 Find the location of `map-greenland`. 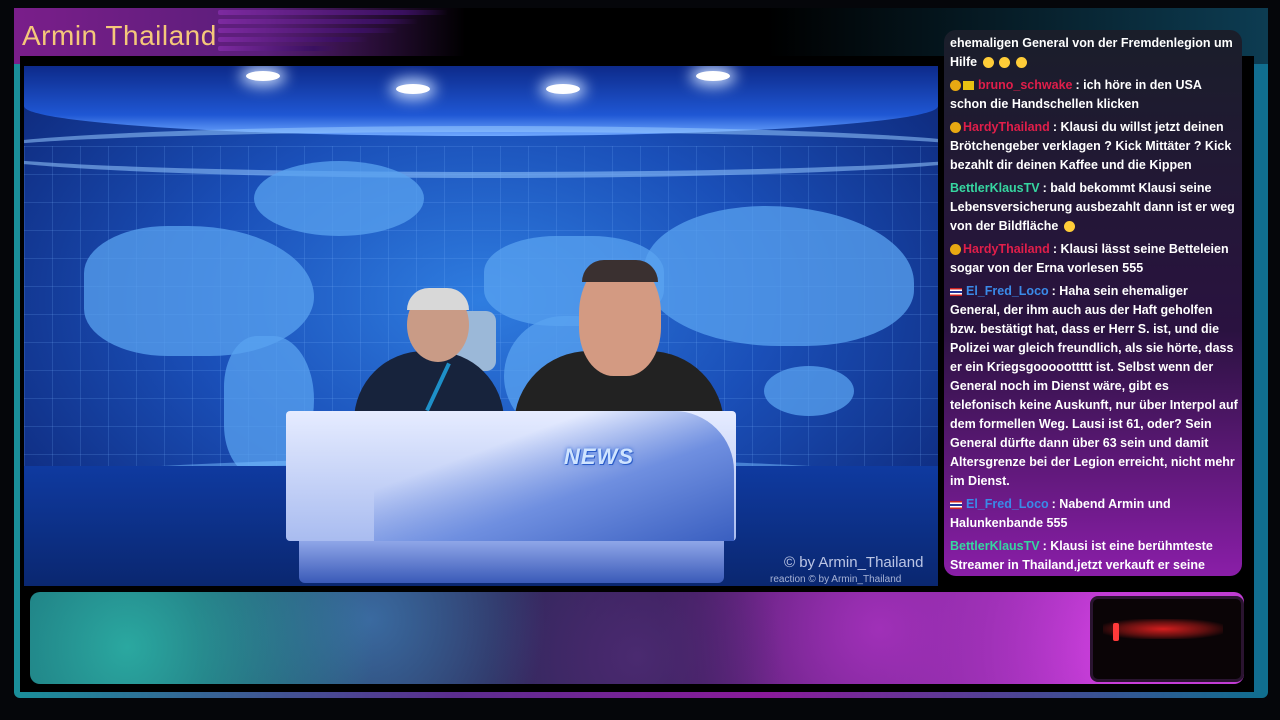

map-greenland is located at coordinates (339, 198).